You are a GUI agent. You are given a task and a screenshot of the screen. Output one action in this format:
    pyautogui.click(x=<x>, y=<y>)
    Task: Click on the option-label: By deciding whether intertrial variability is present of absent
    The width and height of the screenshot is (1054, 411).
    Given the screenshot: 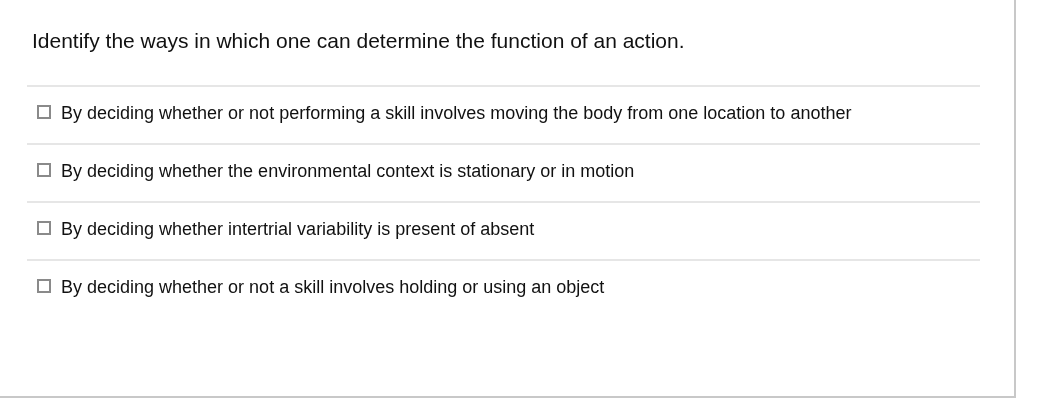 What is the action you would take?
    pyautogui.click(x=298, y=229)
    